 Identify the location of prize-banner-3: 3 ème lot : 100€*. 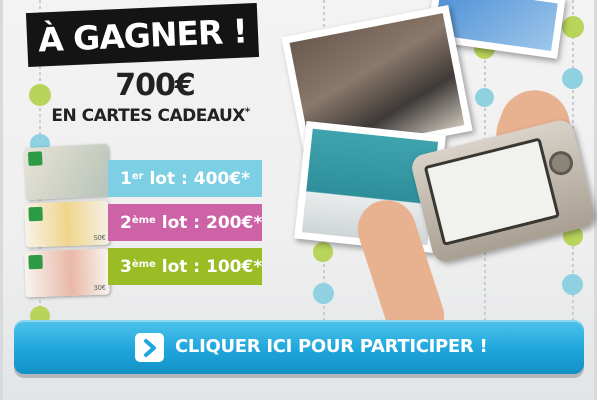
(185, 266).